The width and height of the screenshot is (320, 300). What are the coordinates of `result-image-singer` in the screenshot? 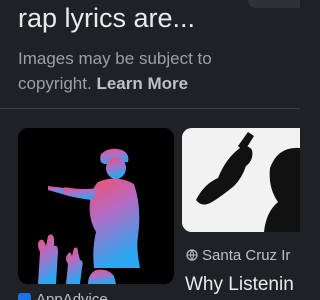 It's located at (241, 180).